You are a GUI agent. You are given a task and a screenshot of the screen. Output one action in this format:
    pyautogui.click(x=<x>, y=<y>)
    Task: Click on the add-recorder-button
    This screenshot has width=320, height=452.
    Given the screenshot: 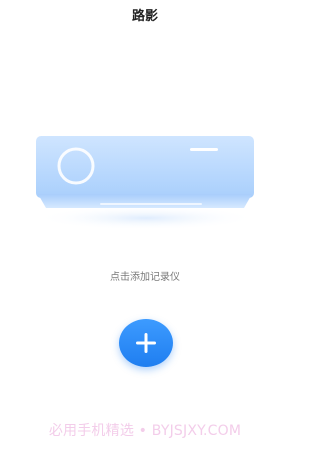 What is the action you would take?
    pyautogui.click(x=146, y=343)
    